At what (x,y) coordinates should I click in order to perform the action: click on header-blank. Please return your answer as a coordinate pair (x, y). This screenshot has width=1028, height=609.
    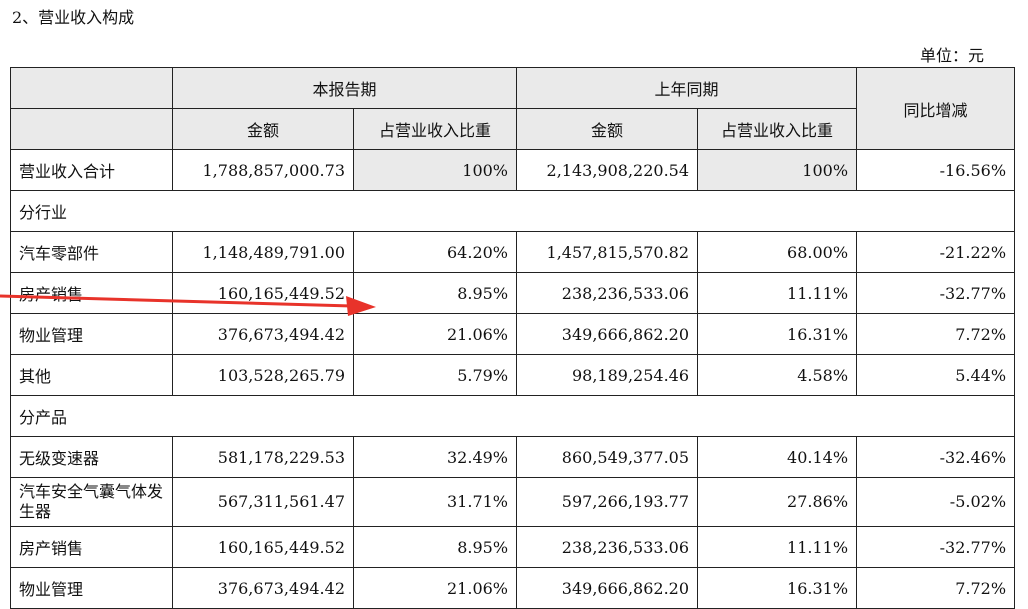
    Looking at the image, I should click on (91, 88).